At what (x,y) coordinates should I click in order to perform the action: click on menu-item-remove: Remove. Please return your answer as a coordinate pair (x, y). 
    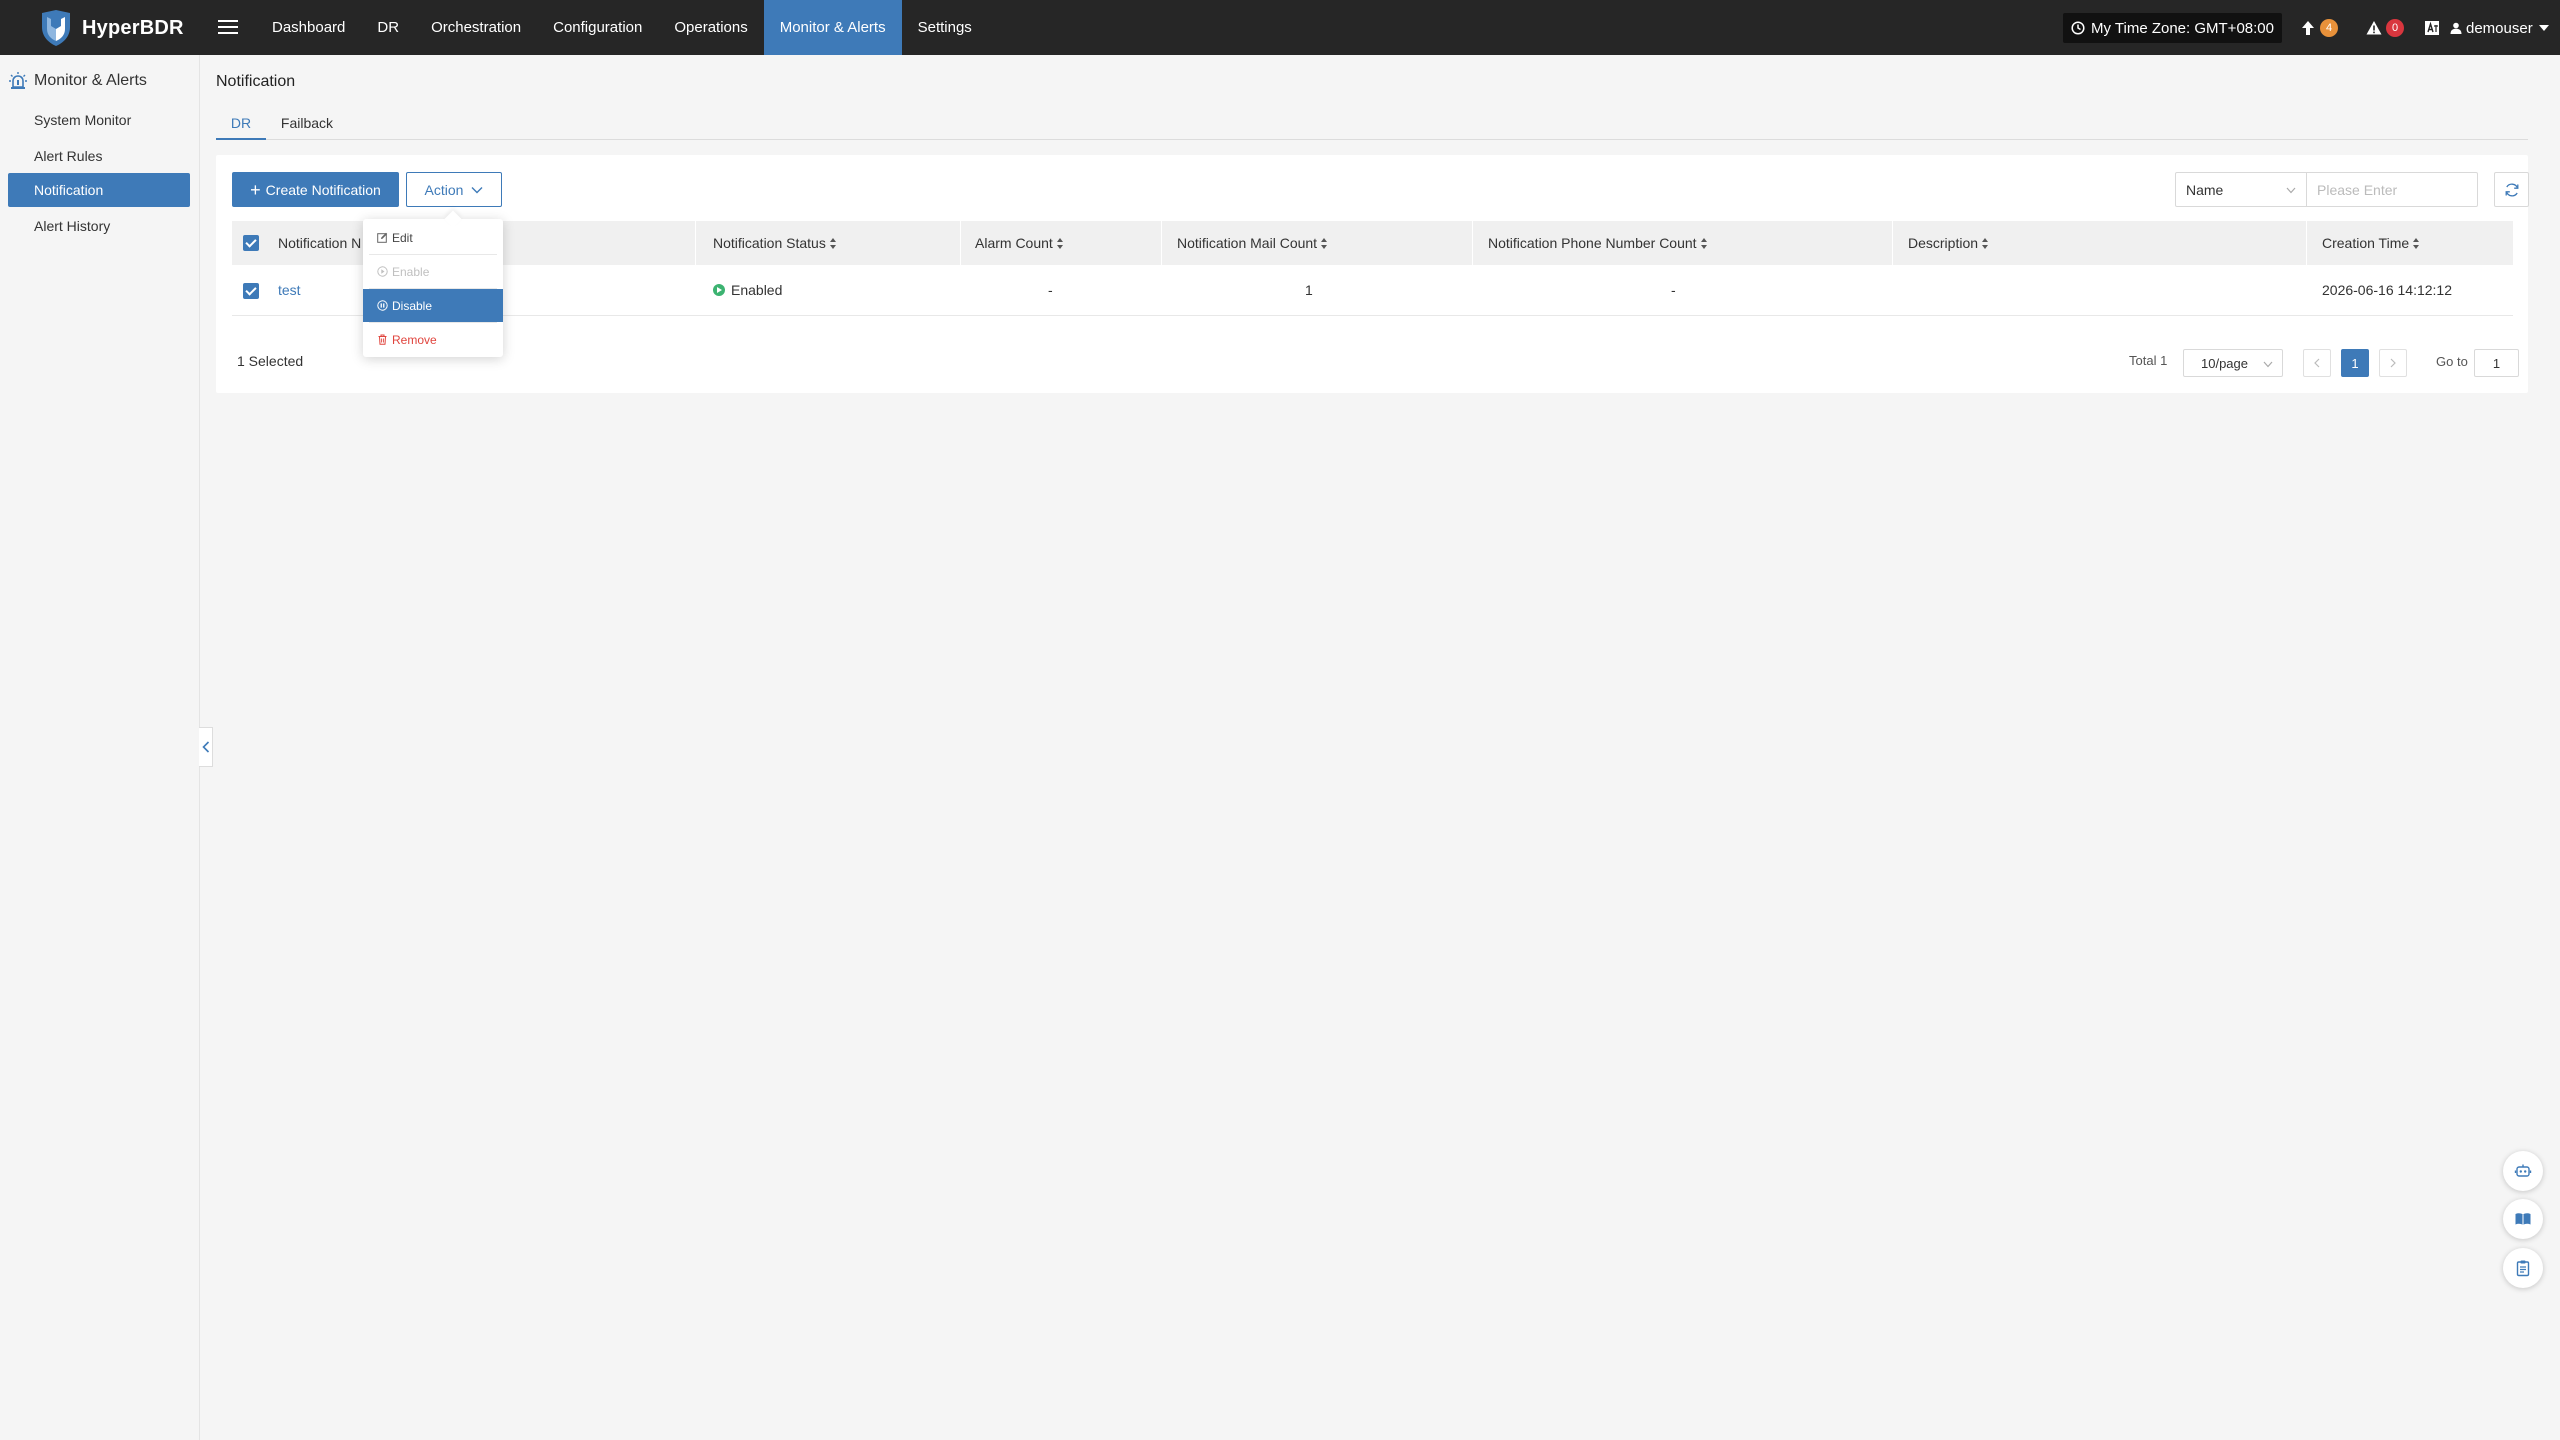
    Looking at the image, I should click on (433, 339).